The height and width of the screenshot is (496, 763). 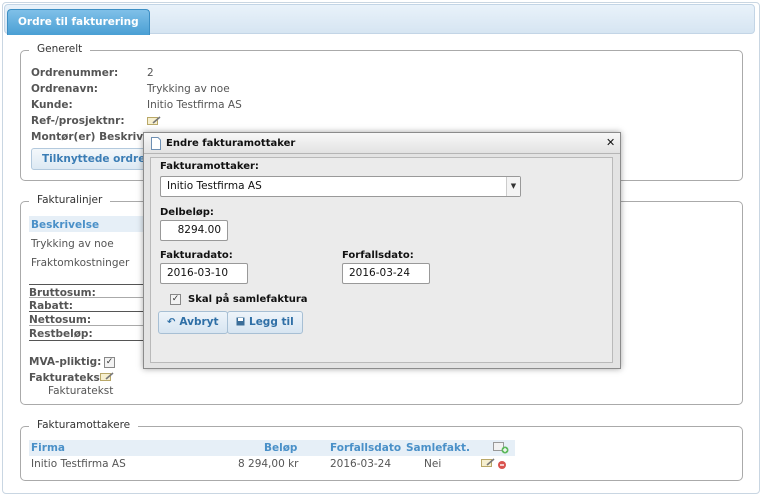 What do you see at coordinates (438, 448) in the screenshot?
I see `samlefakt-column-header: Samlefakt.` at bounding box center [438, 448].